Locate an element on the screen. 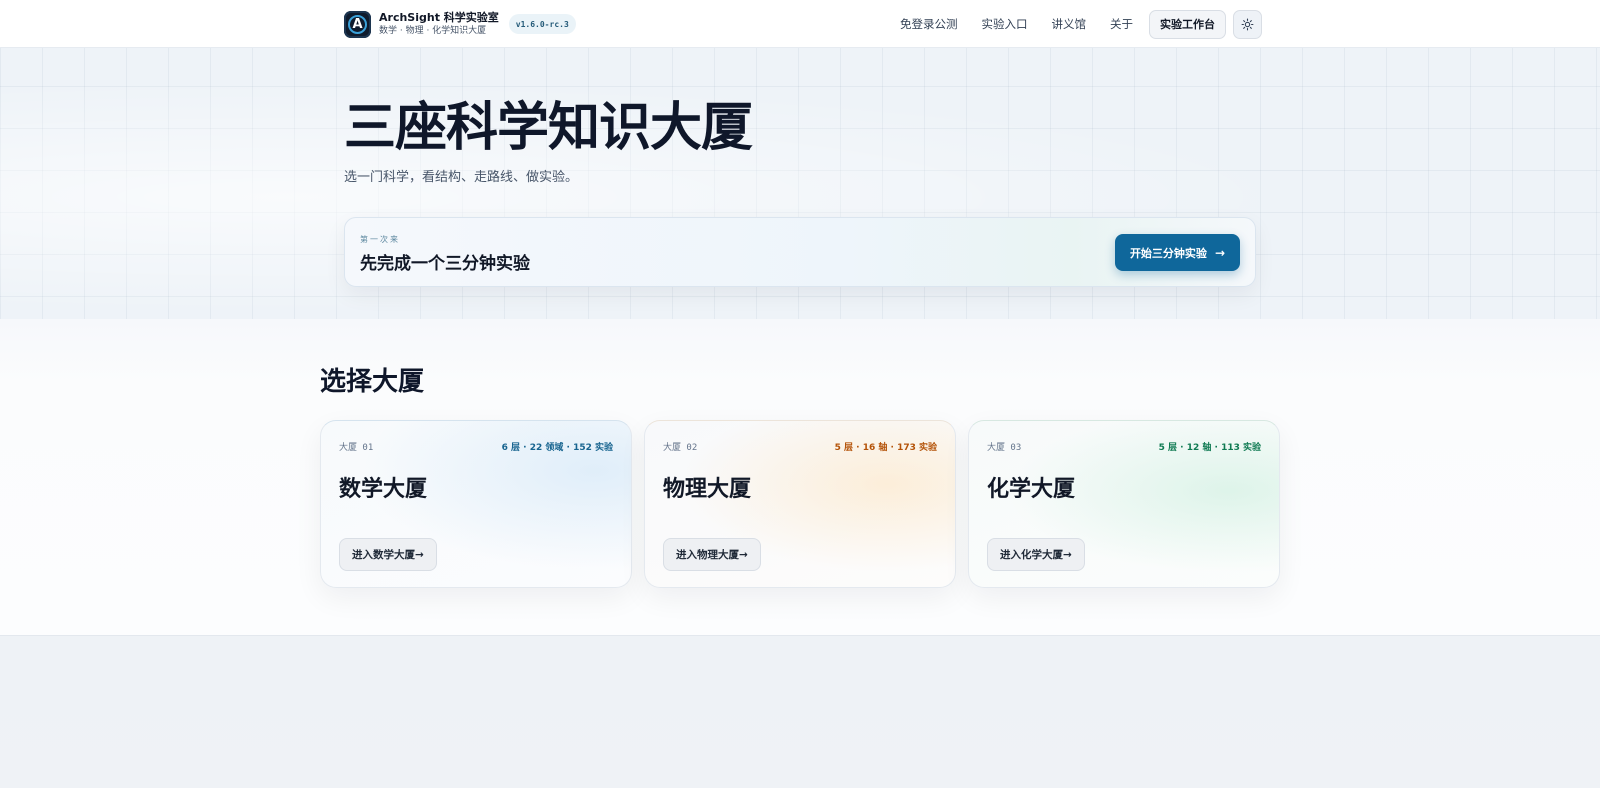 The height and width of the screenshot is (788, 1600). building-card-stats: 6 层 · 22 领域 · 152 实验 is located at coordinates (557, 448).